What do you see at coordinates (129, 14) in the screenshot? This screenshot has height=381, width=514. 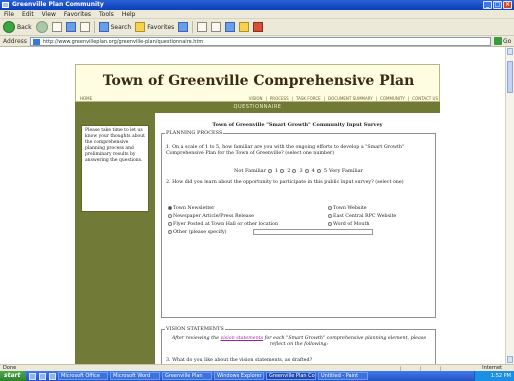 I see `menu-help: Help` at bounding box center [129, 14].